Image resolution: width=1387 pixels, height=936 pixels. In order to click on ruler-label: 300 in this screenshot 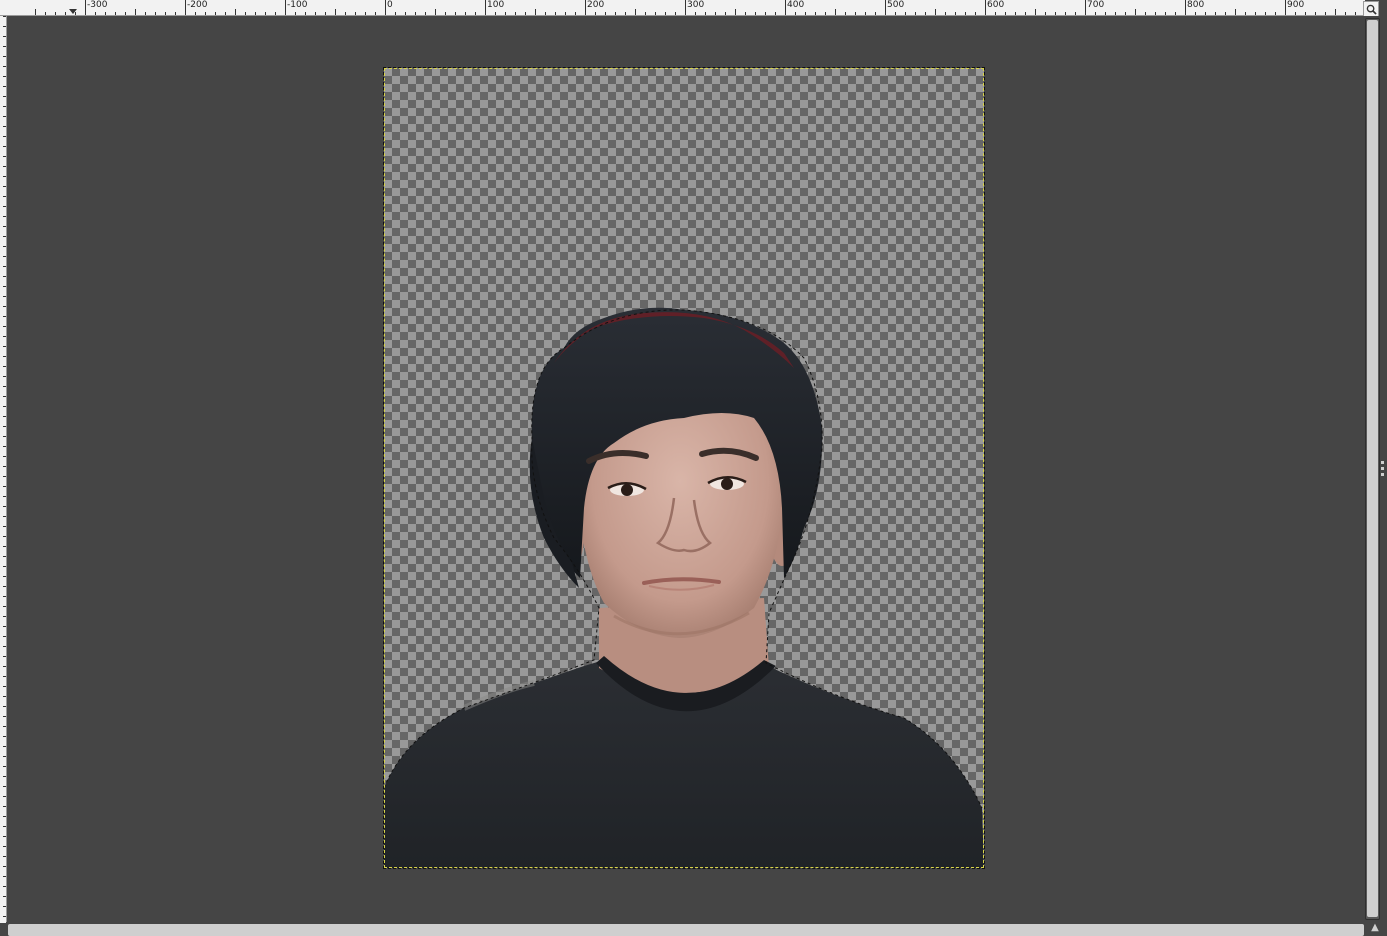, I will do `click(696, 5)`.